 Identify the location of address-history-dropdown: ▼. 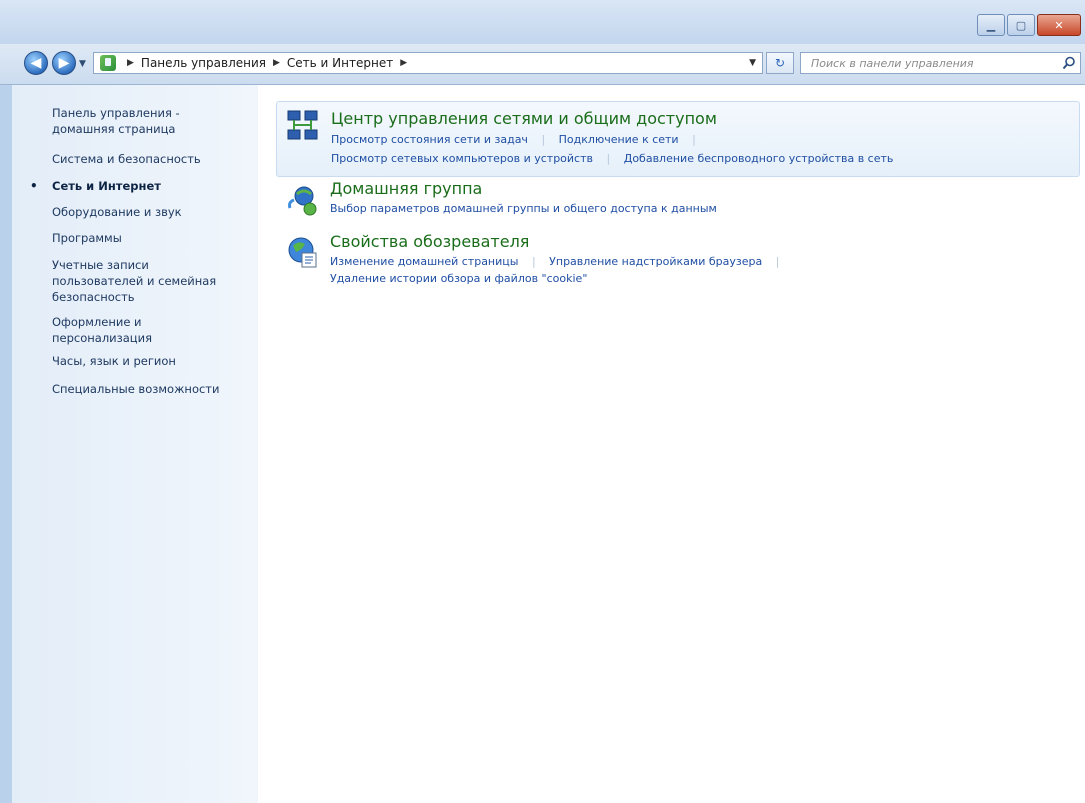
(752, 63).